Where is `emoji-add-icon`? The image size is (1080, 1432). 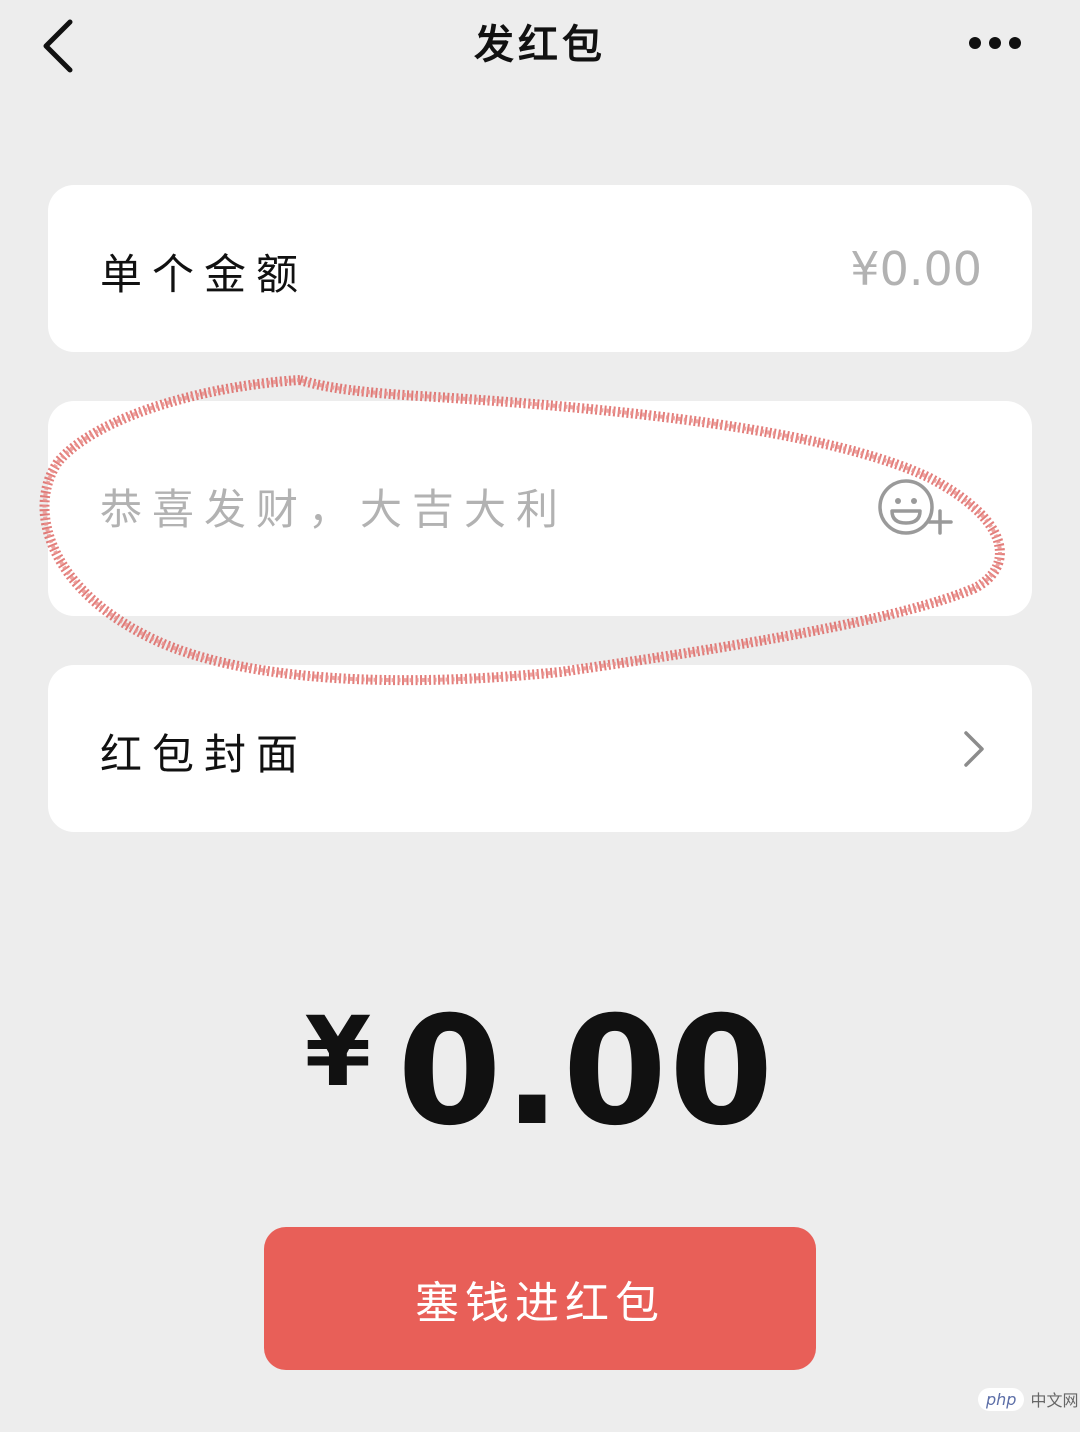
emoji-add-icon is located at coordinates (915, 507).